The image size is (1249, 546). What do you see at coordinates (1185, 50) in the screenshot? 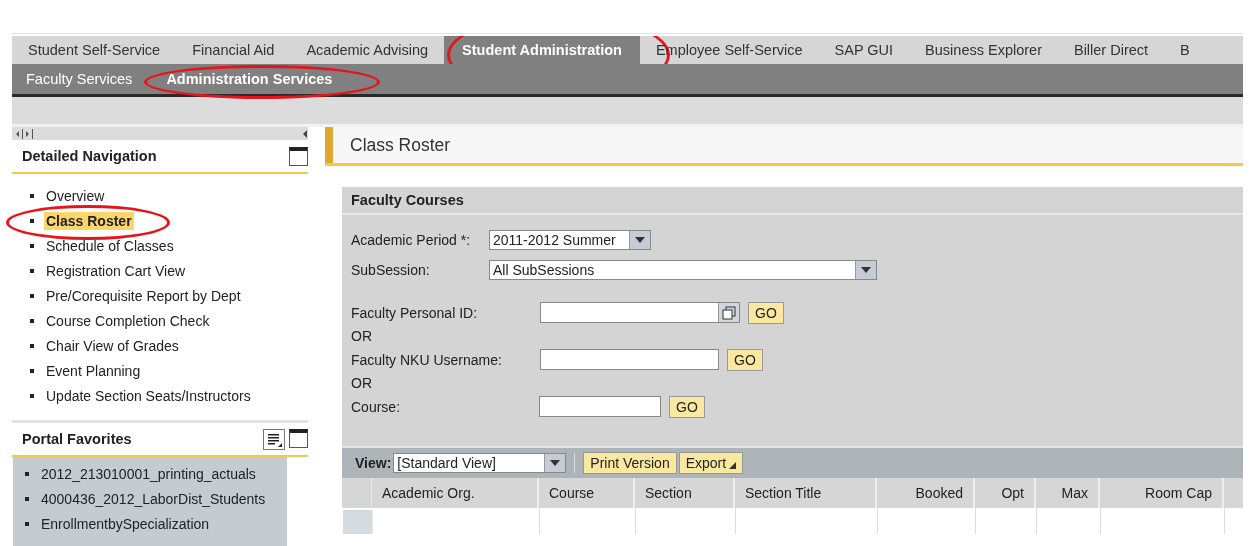
I see `portal-tab: B` at bounding box center [1185, 50].